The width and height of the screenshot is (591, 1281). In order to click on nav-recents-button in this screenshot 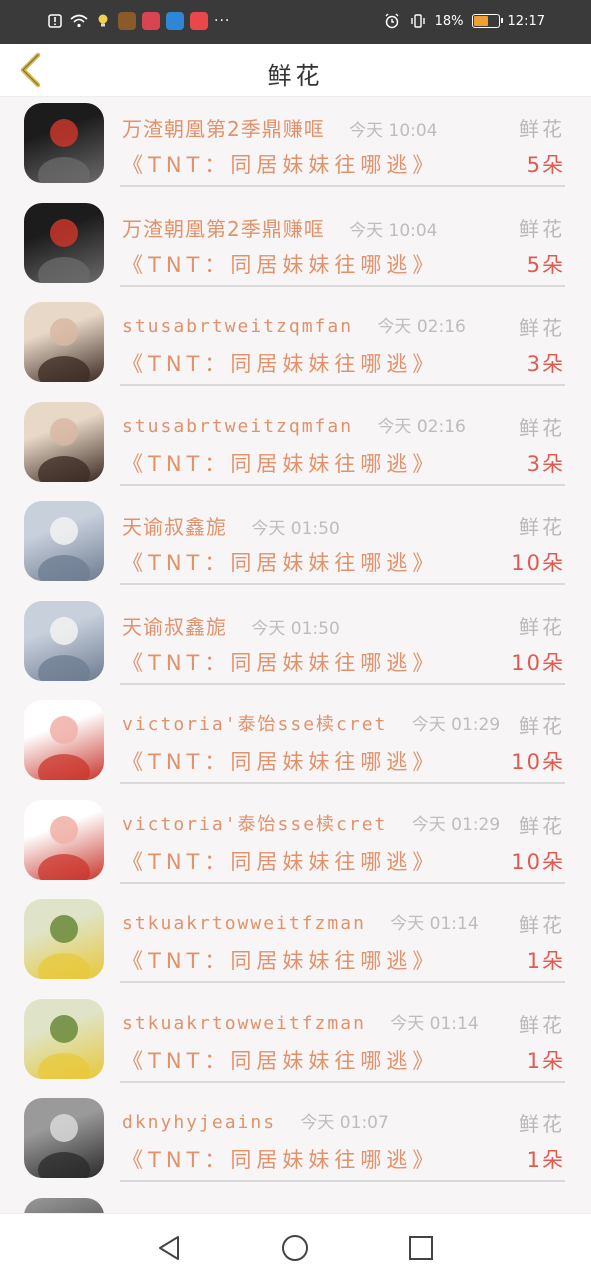, I will do `click(421, 1248)`.